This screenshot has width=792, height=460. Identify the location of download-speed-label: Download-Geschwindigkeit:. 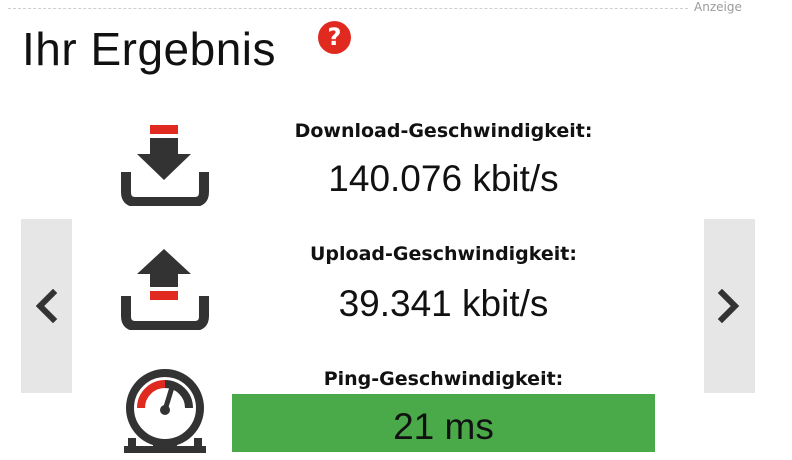
(443, 131).